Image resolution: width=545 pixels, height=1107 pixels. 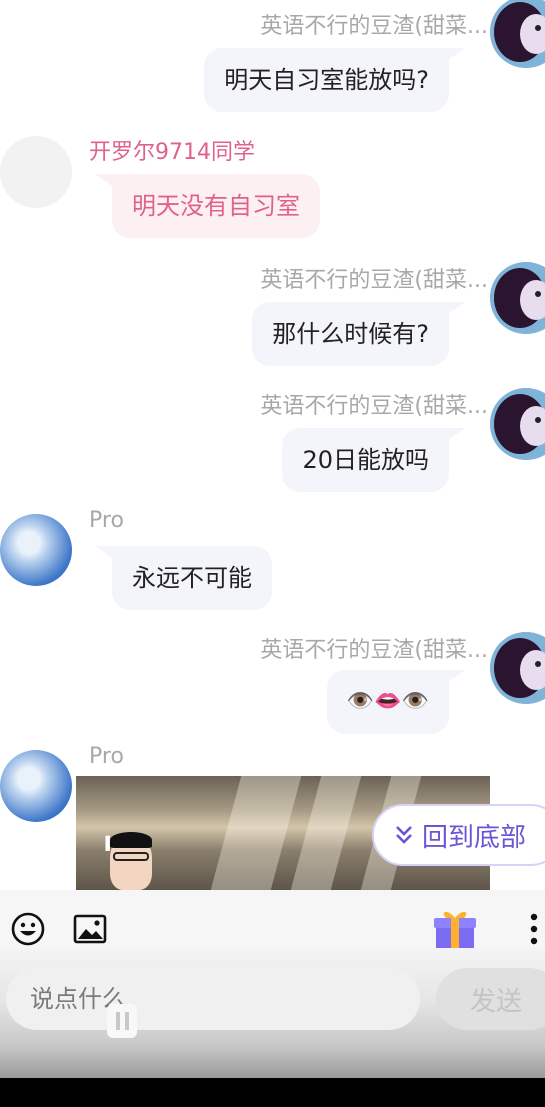 I want to click on back-to-bottom-button: 回到底部, so click(x=458, y=835).